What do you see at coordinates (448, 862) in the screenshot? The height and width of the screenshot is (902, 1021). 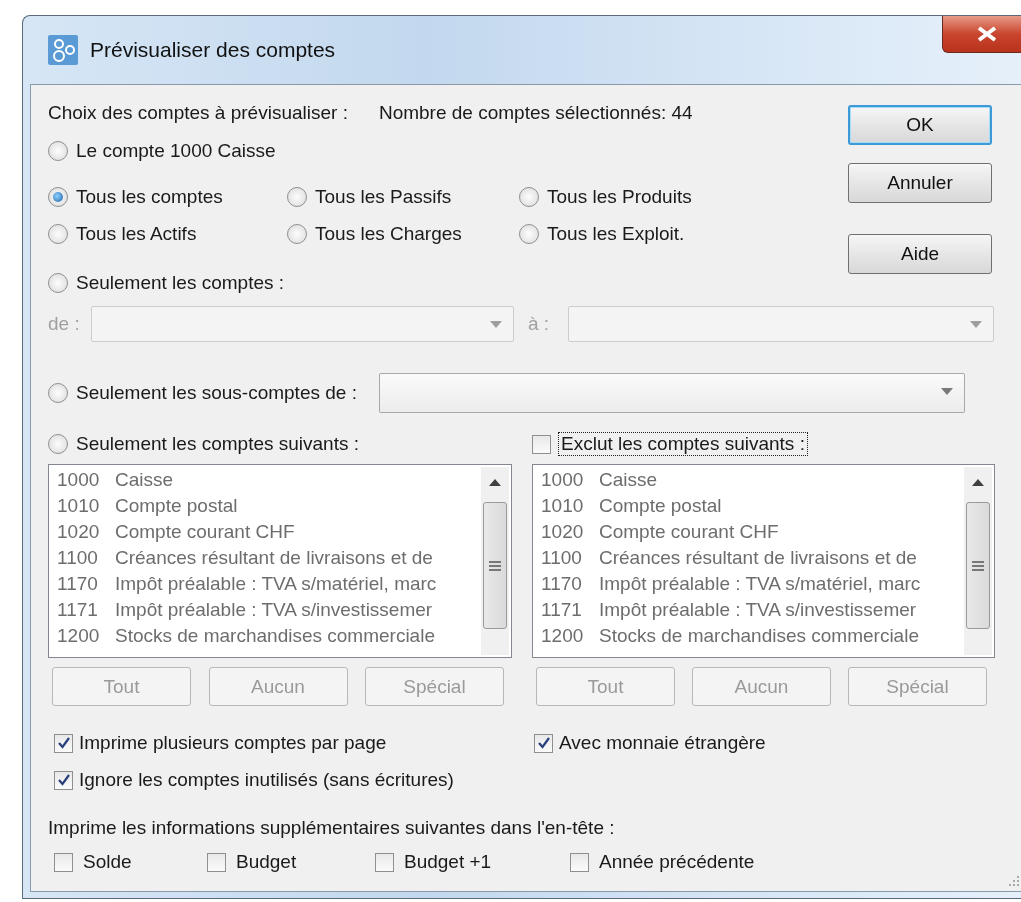 I see `checkbox-label: Budget +1` at bounding box center [448, 862].